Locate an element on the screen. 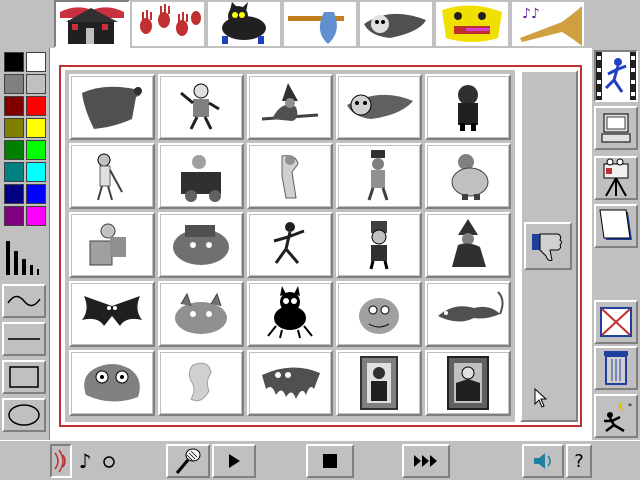 This screenshot has width=640, height=480. hairy-monster-stamp is located at coordinates (379, 314).